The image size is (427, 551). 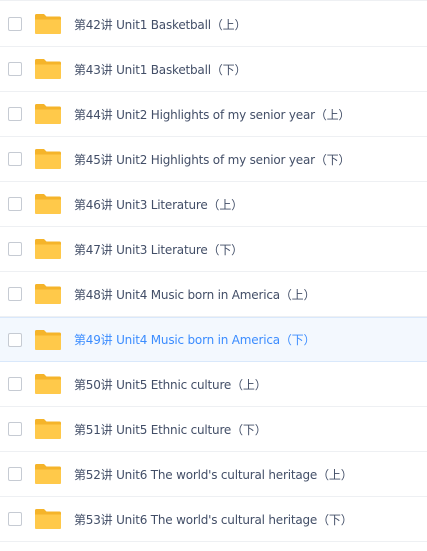 What do you see at coordinates (158, 249) in the screenshot?
I see `file-name: 第47讲 Unit3 Literature（下）` at bounding box center [158, 249].